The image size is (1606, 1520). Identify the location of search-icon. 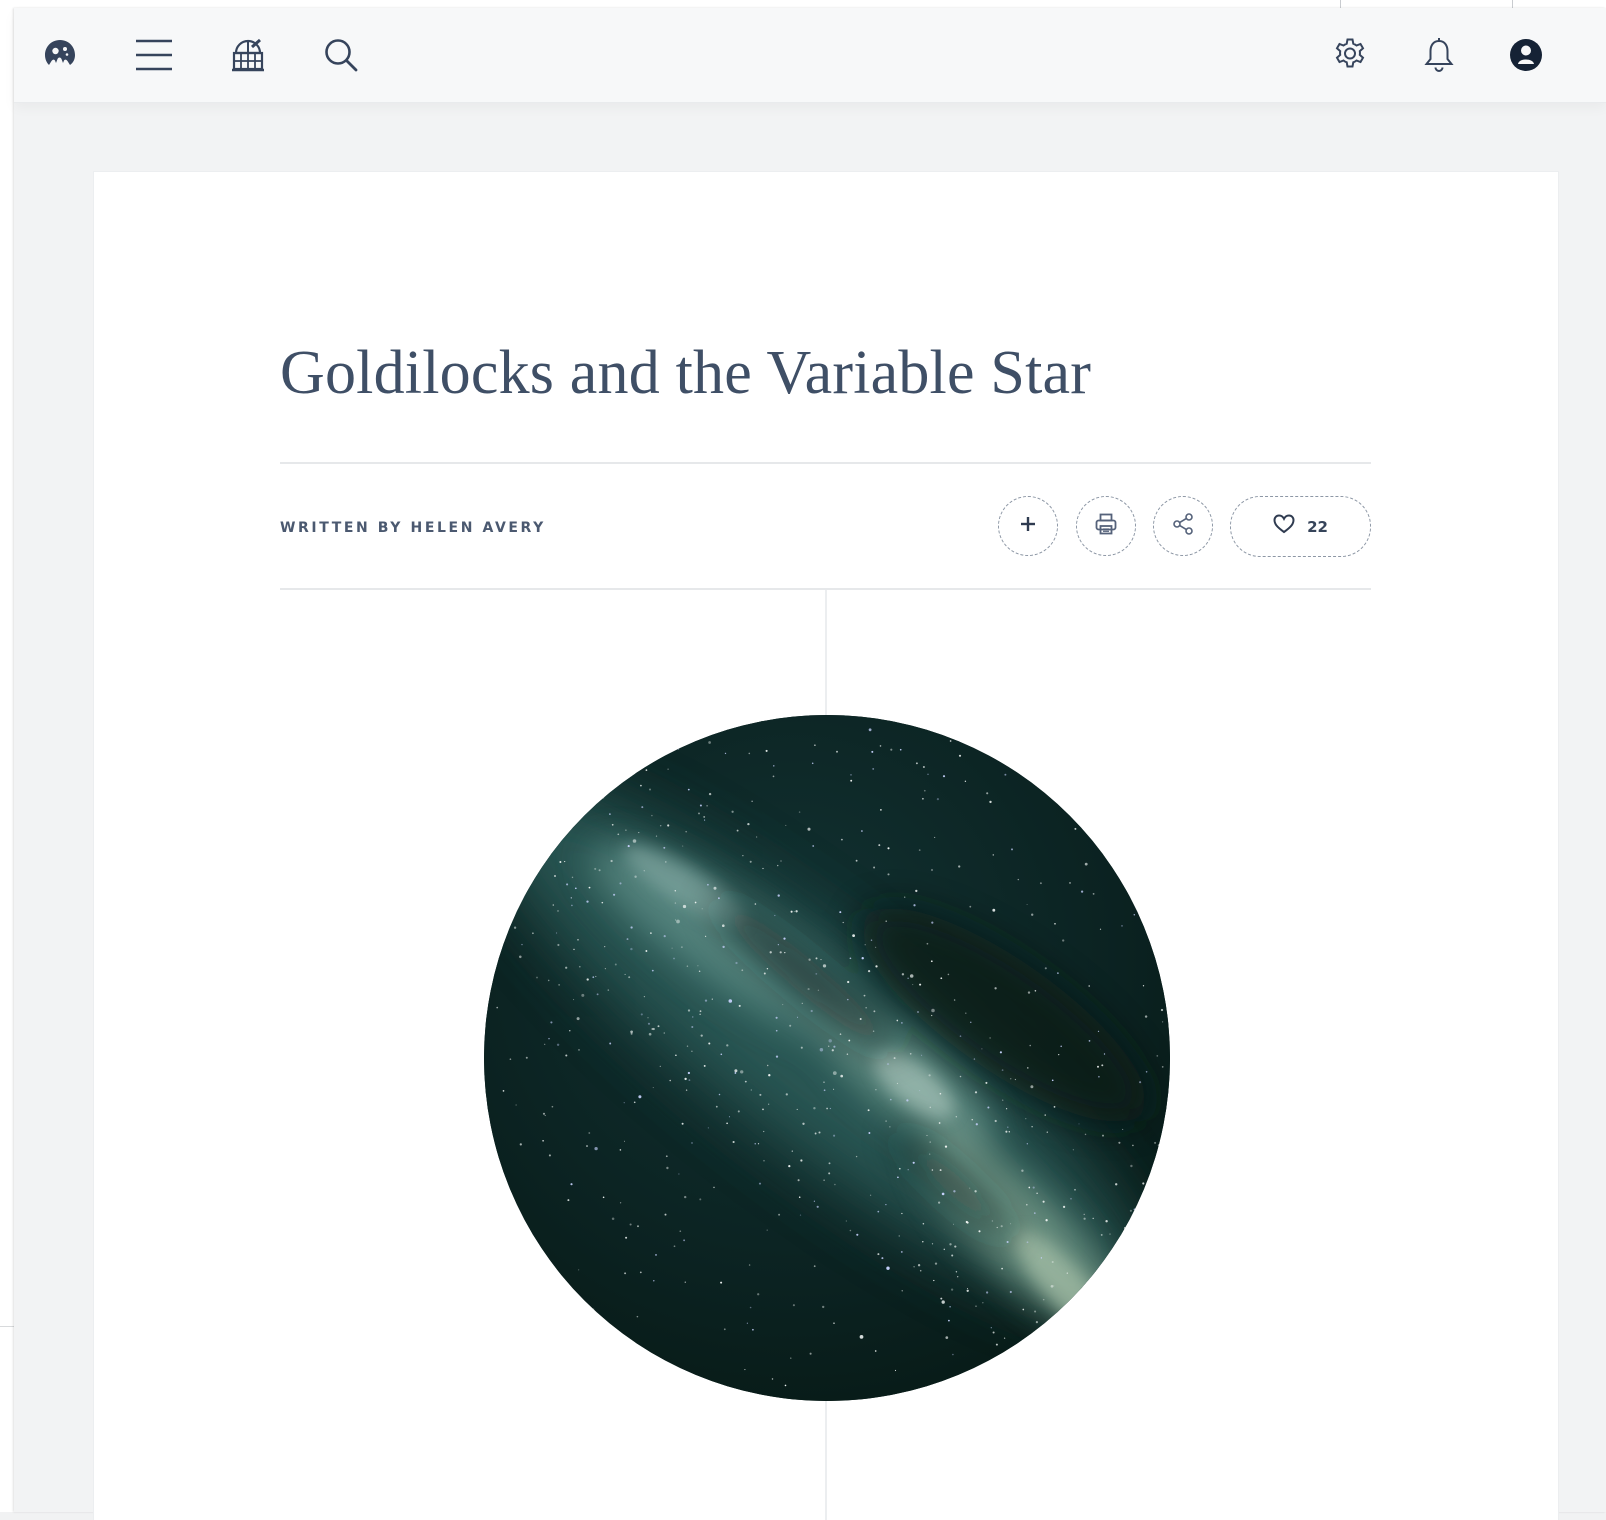
(341, 55).